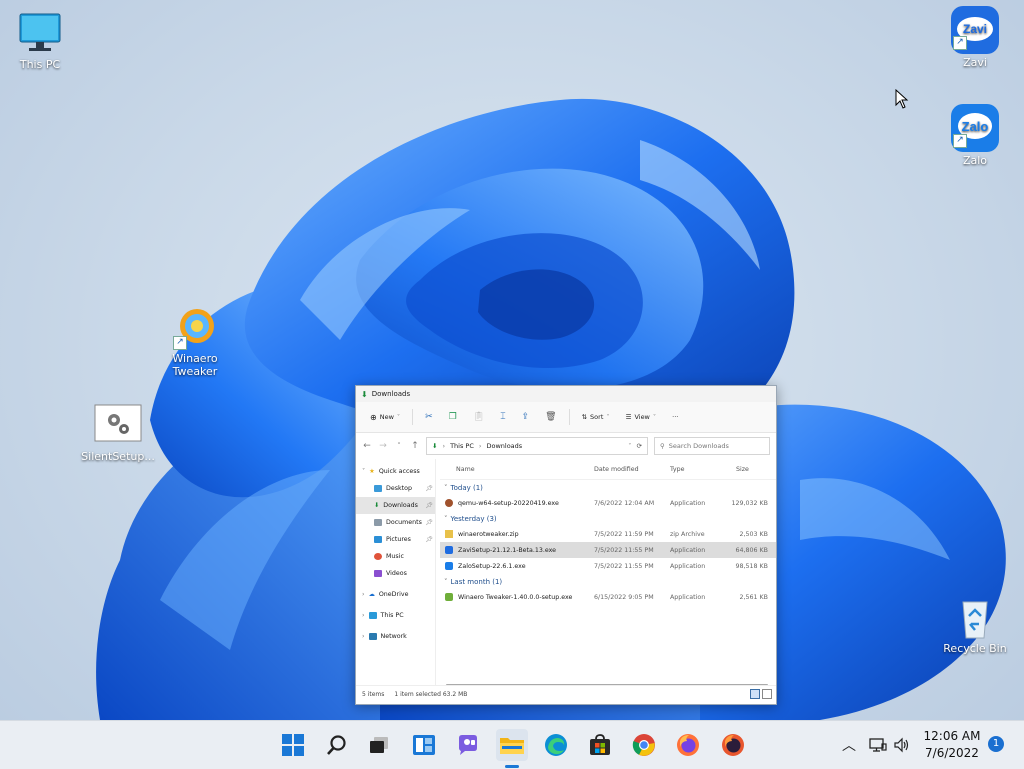 The image size is (1024, 769). Describe the element at coordinates (478, 417) in the screenshot. I see `paste-button: 📋︎` at that location.